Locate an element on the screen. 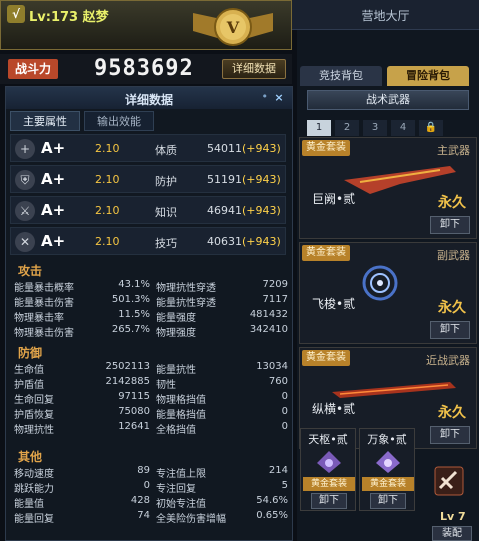 The height and width of the screenshot is (541, 479). stat-value: 89 is located at coordinates (143, 470).